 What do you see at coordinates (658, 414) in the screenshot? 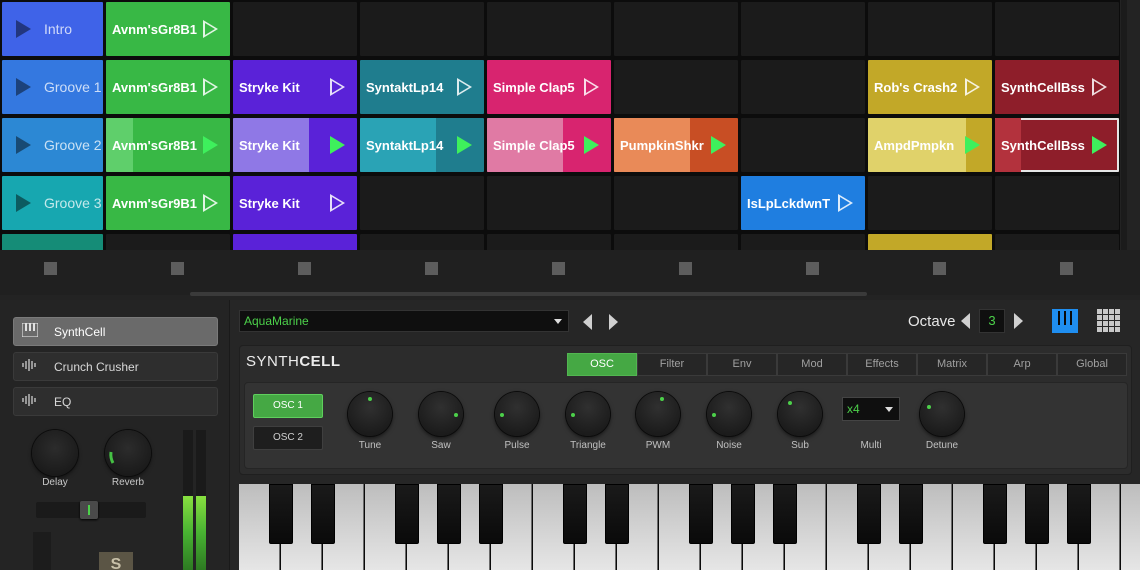
I see `pwm-knob` at bounding box center [658, 414].